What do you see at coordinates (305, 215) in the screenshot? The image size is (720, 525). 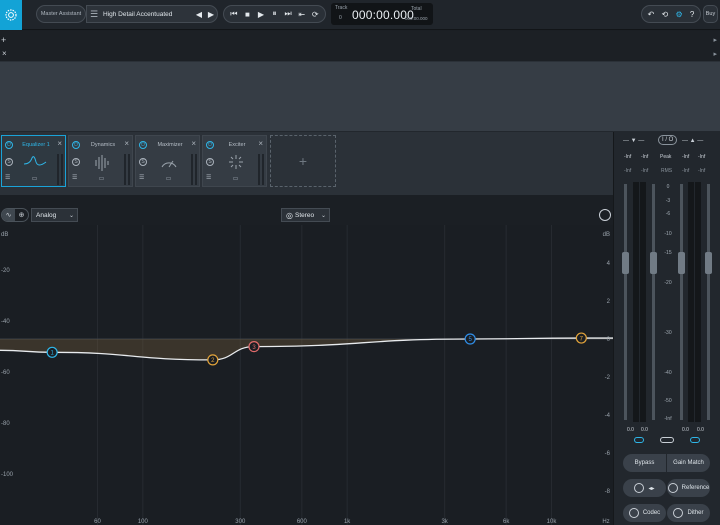 I see `channel-dropdown: ◎ Stereo ⌄` at bounding box center [305, 215].